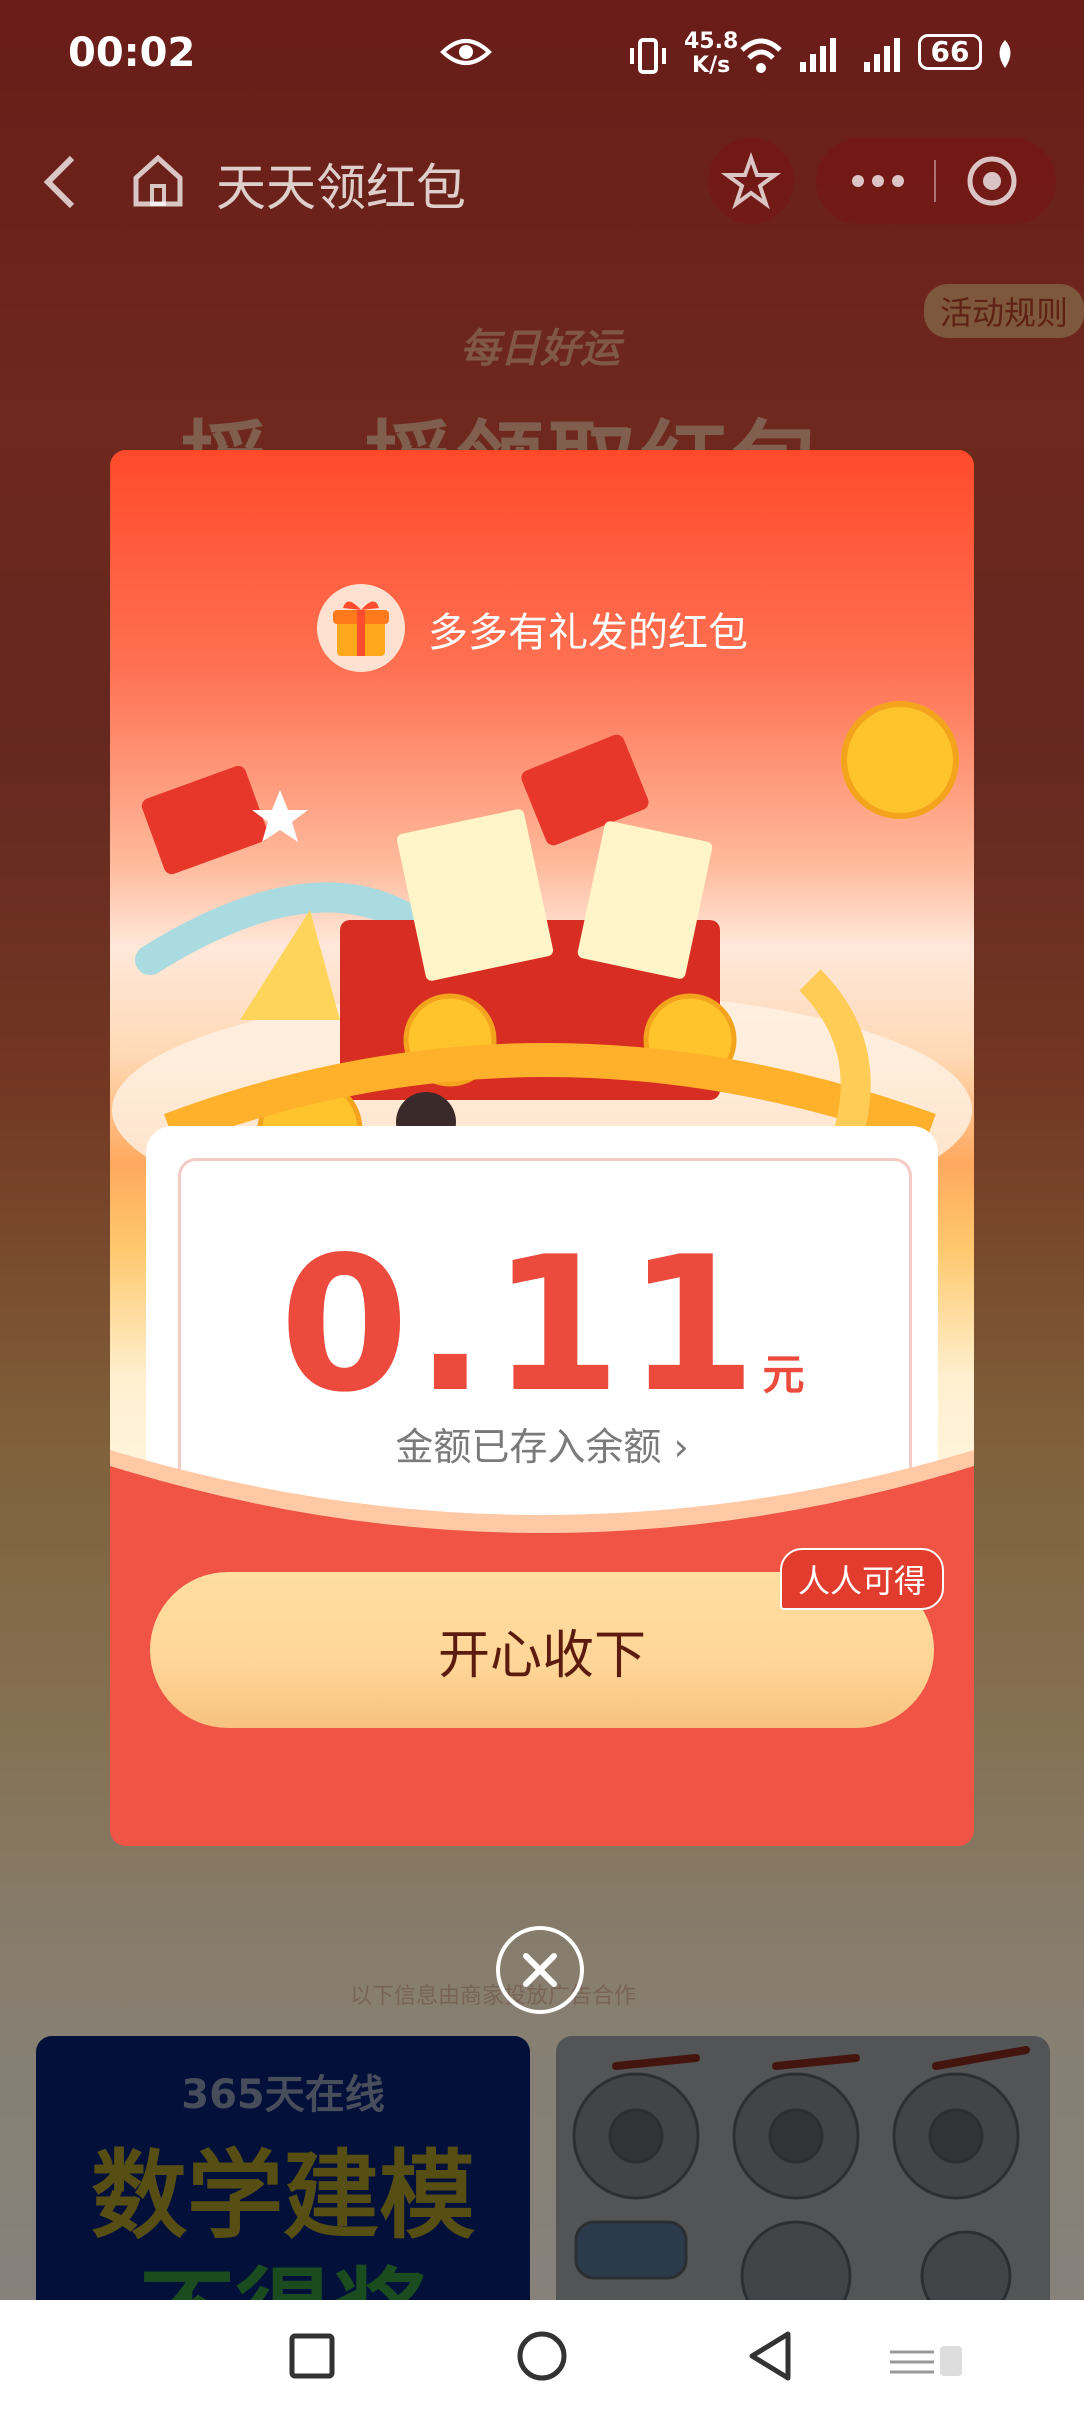 This screenshot has width=1084, height=2412. What do you see at coordinates (711, 65) in the screenshot?
I see `network-speed-unit: K/s` at bounding box center [711, 65].